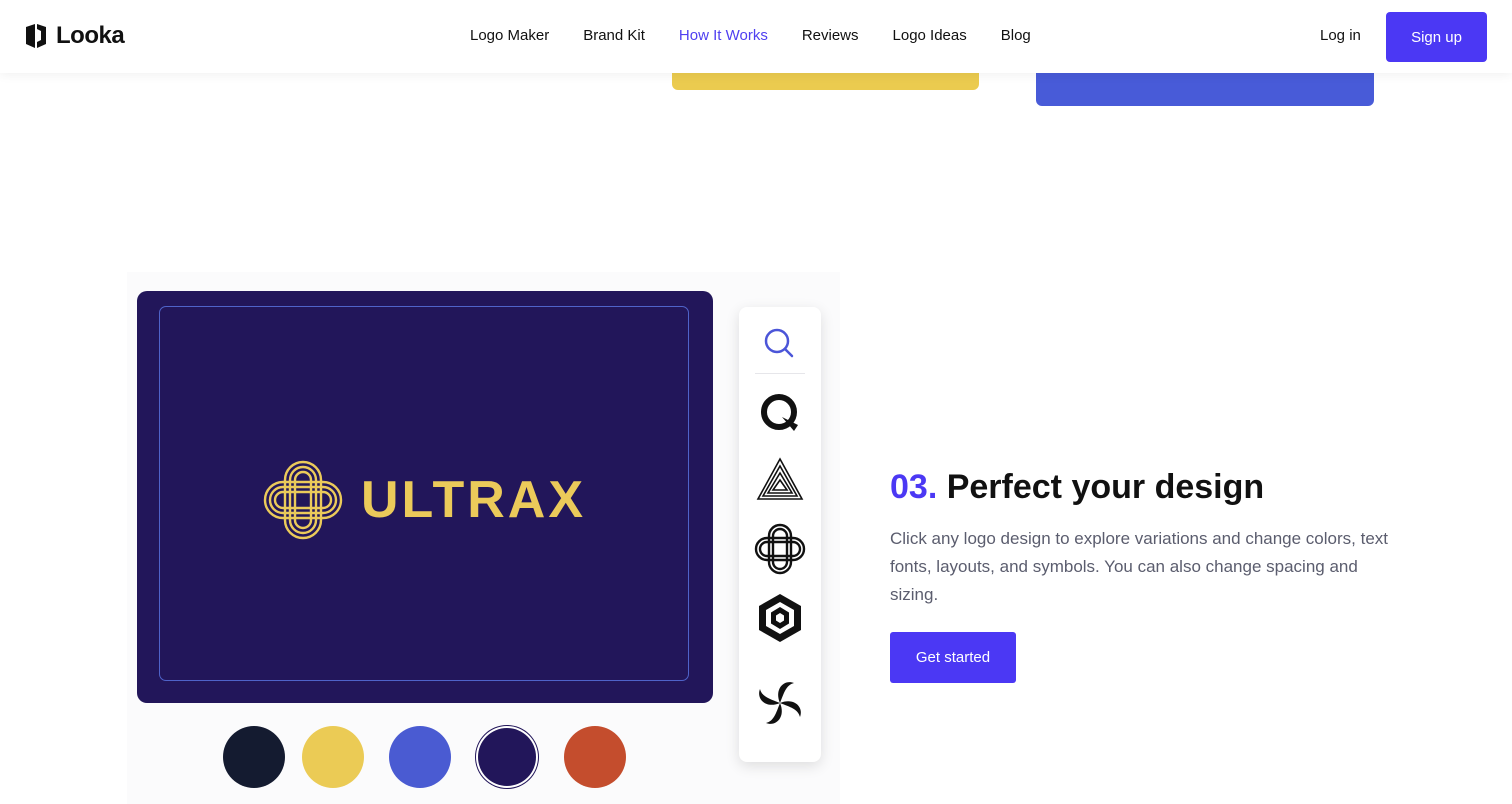 The image size is (1512, 804). I want to click on knot-symbol-icon, so click(780, 549).